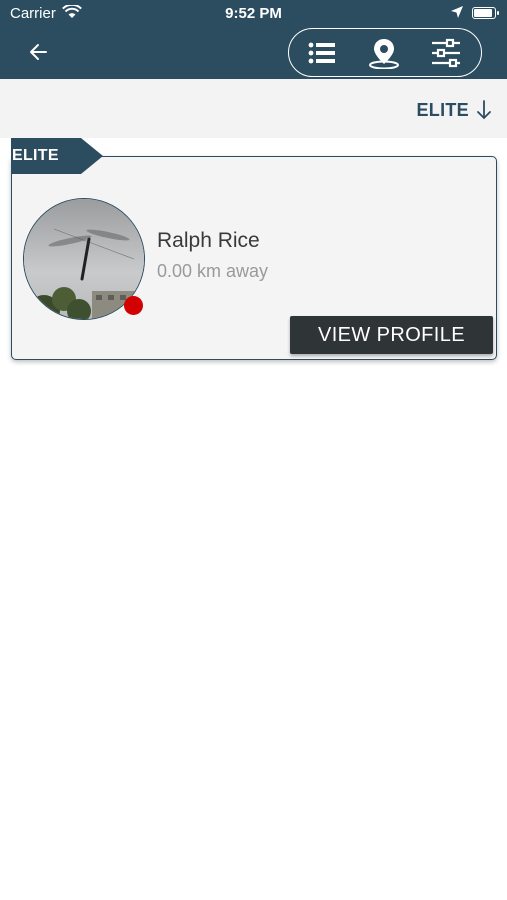  I want to click on sort-label: ELITE, so click(442, 110).